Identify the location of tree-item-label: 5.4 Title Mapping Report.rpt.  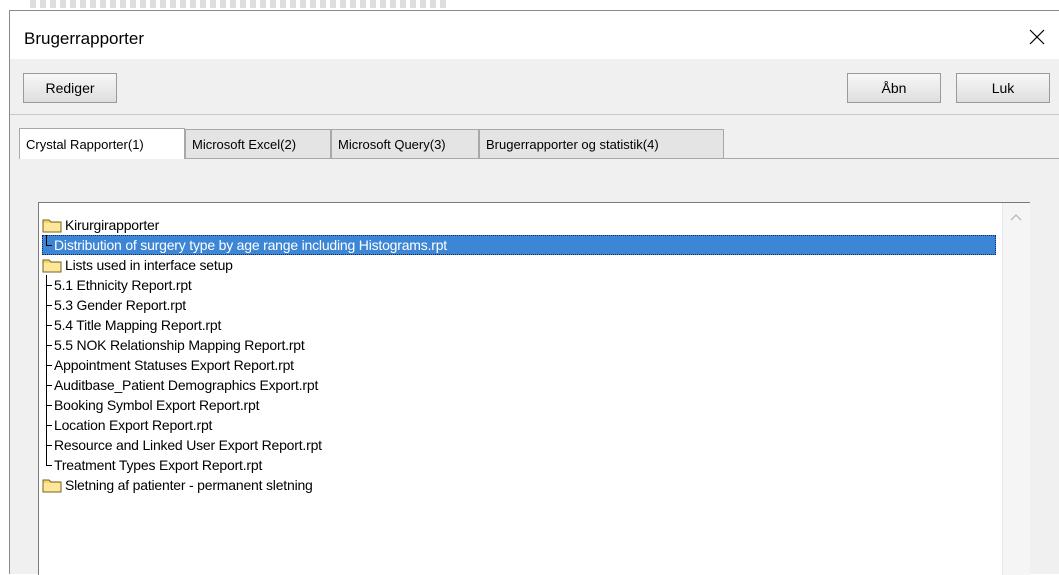
(138, 325).